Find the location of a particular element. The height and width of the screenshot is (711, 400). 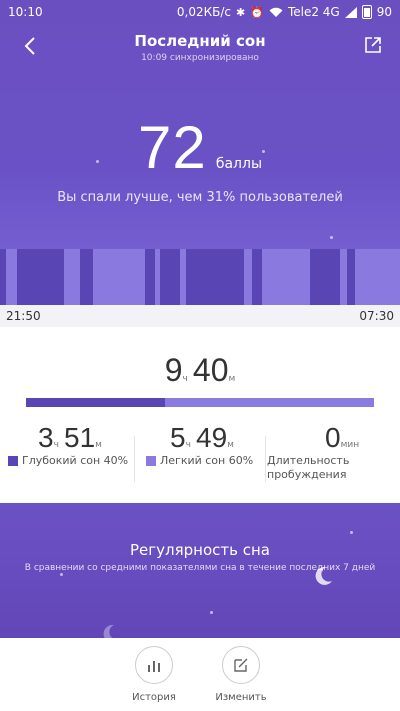

deep-sleep-stat: 3ч 51м Глубокий сон 40% is located at coordinates (68, 444).